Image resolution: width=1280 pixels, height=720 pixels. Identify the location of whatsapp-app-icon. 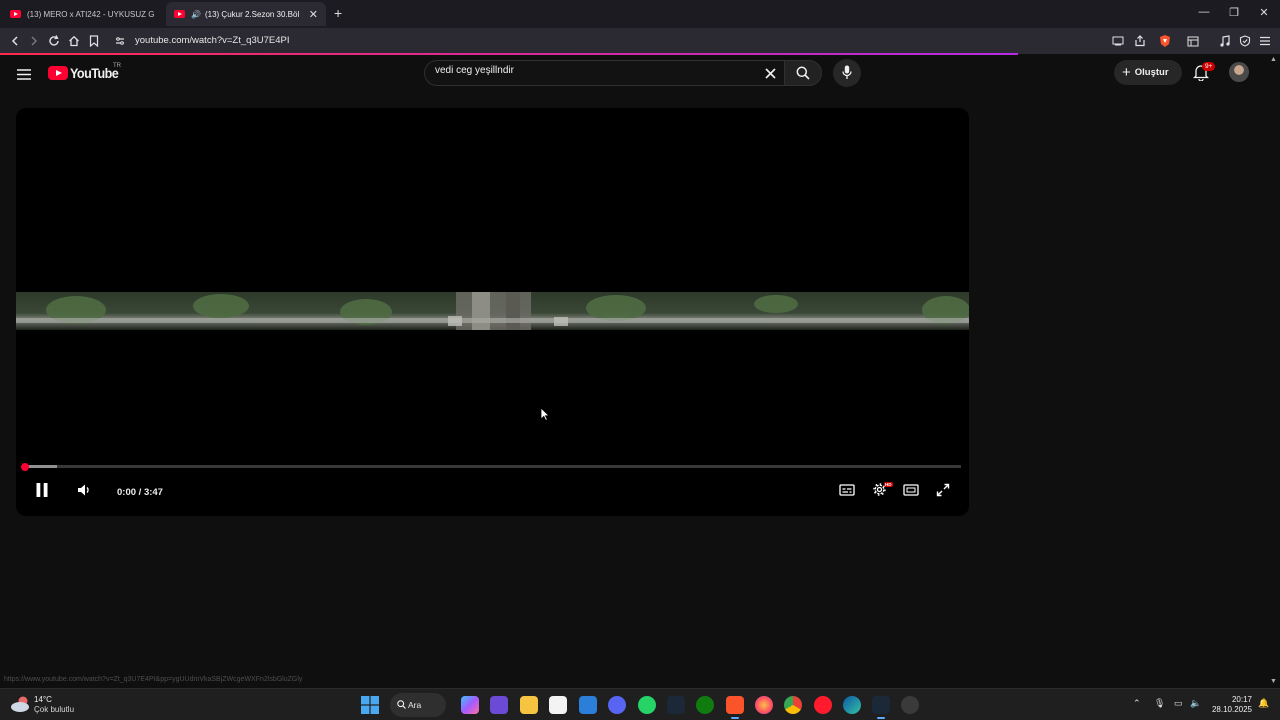
(647, 705).